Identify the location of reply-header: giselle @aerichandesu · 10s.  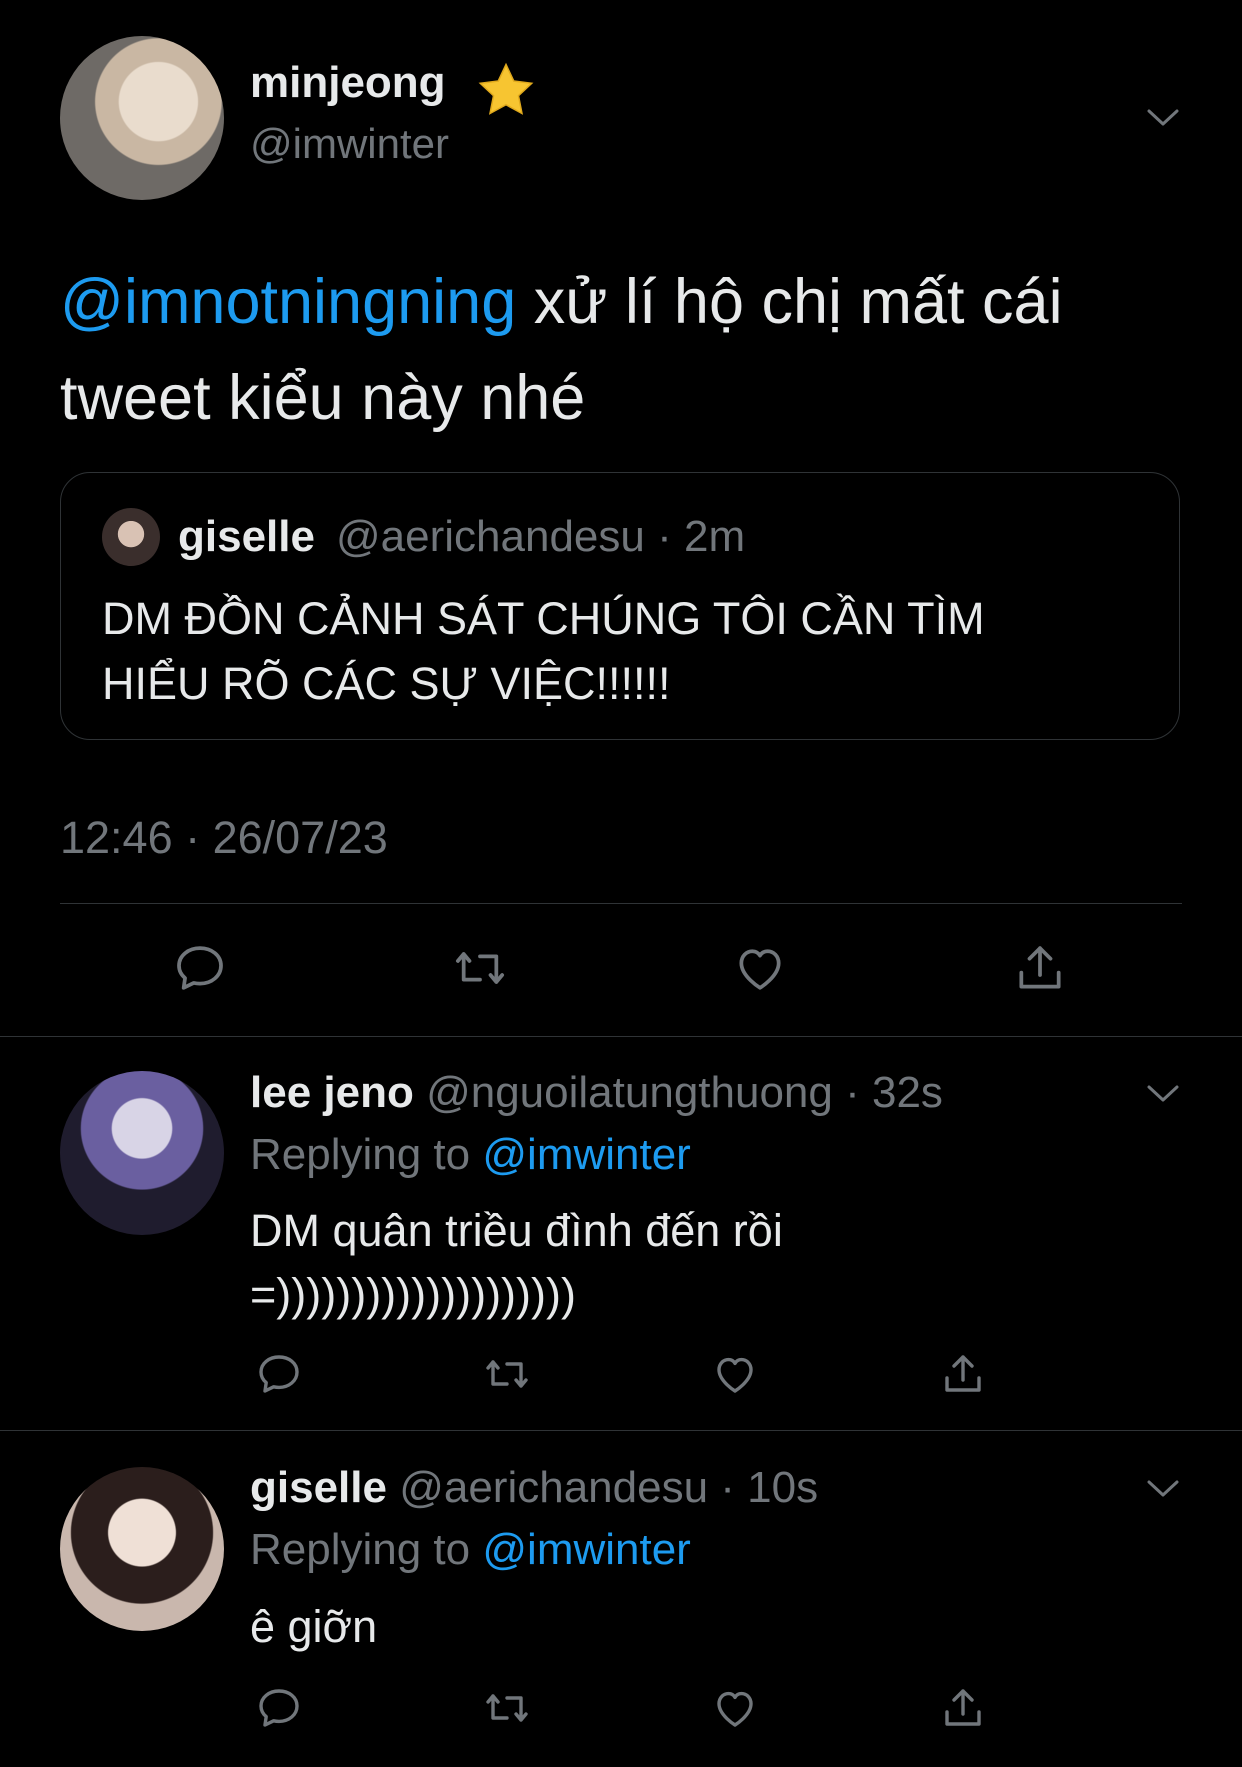
(534, 1487).